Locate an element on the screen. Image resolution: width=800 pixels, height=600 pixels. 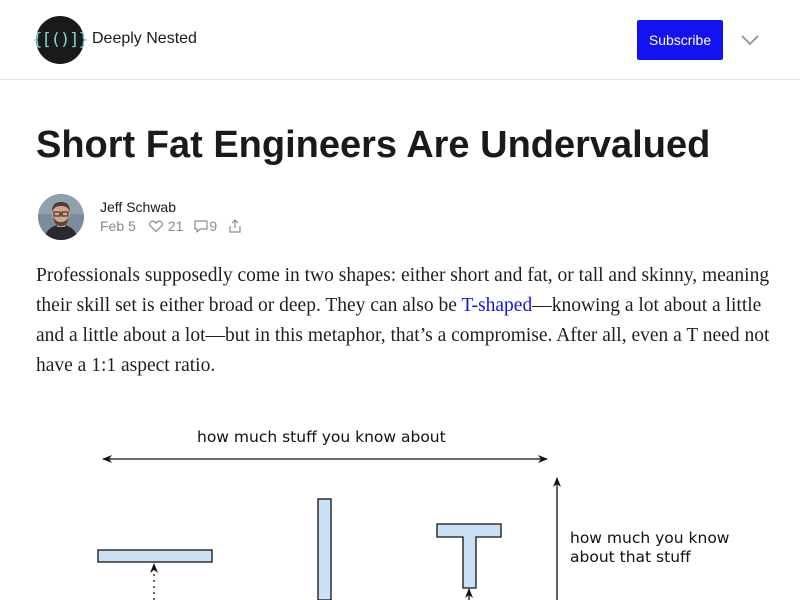
chevron-down-icon is located at coordinates (750, 40).